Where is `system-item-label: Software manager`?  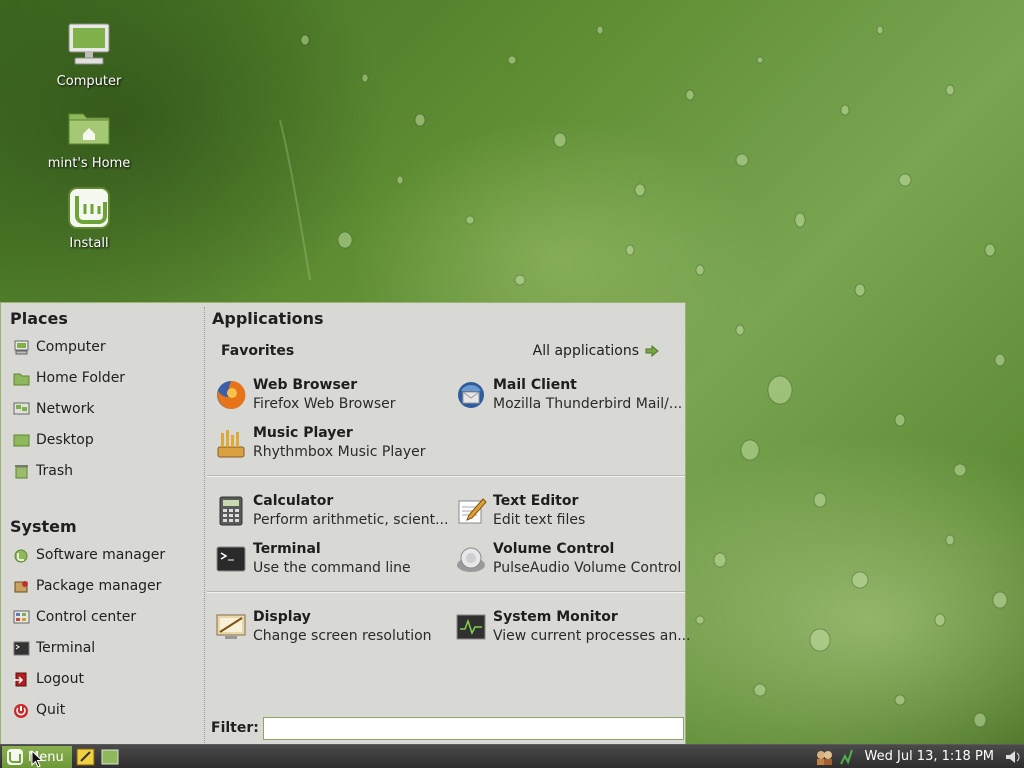
system-item-label: Software manager is located at coordinates (101, 555).